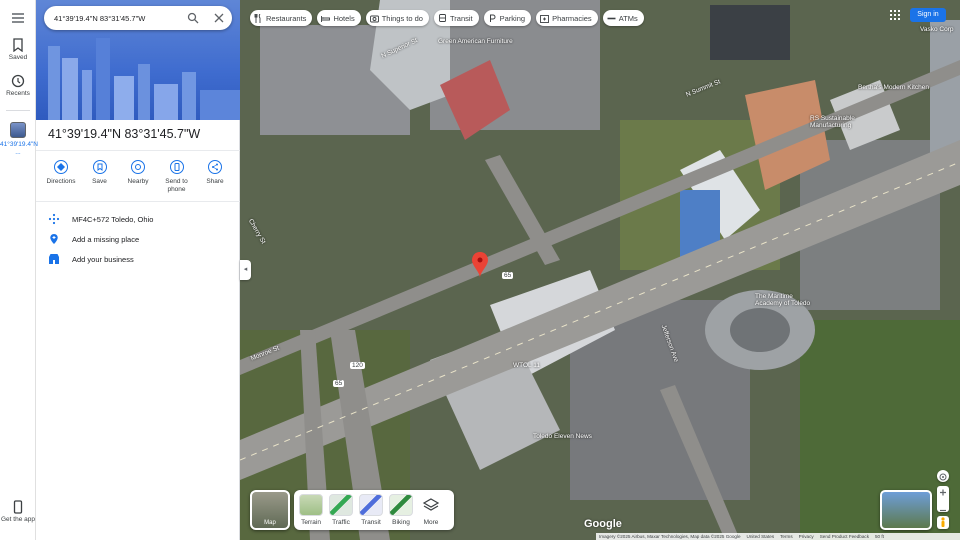  I want to click on chip-restaurants: Restaurants, so click(281, 18).